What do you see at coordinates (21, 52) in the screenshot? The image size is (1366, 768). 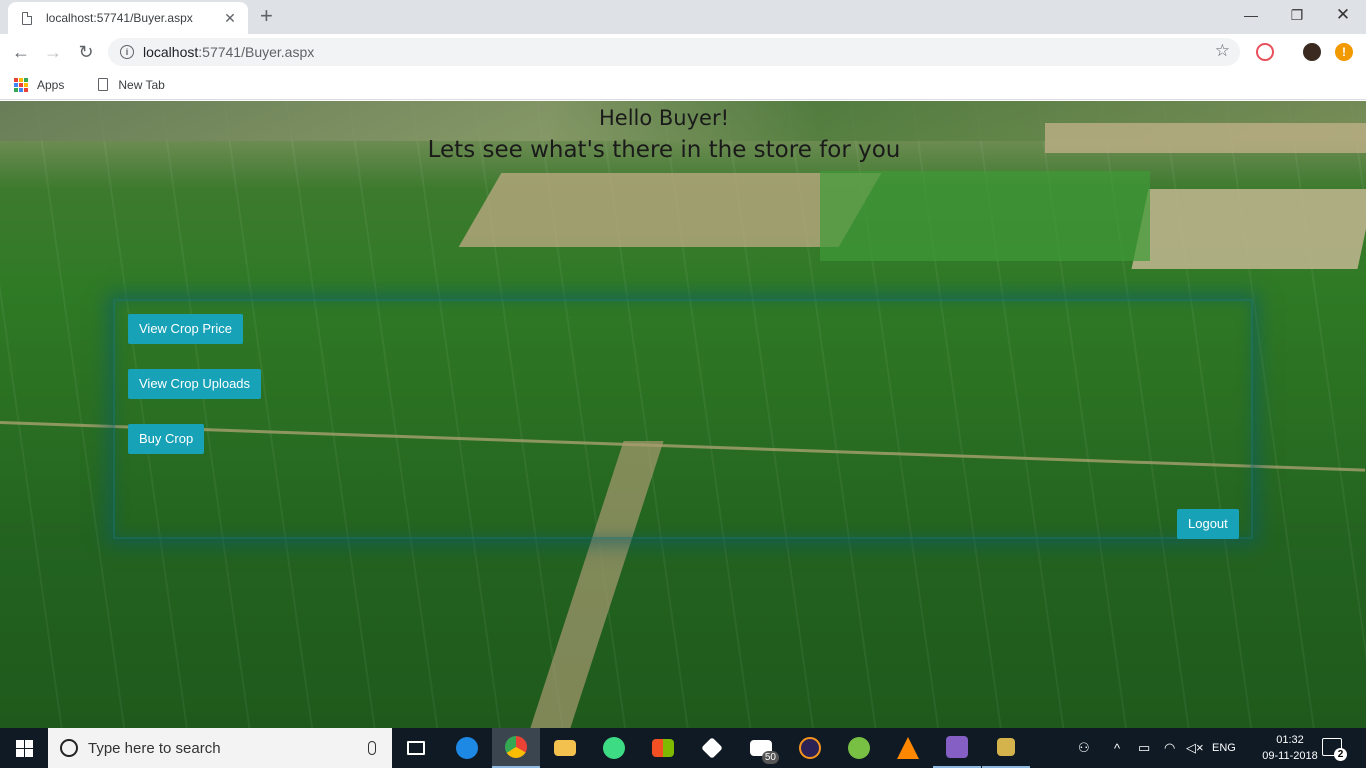 I see `back-icon: ←` at bounding box center [21, 52].